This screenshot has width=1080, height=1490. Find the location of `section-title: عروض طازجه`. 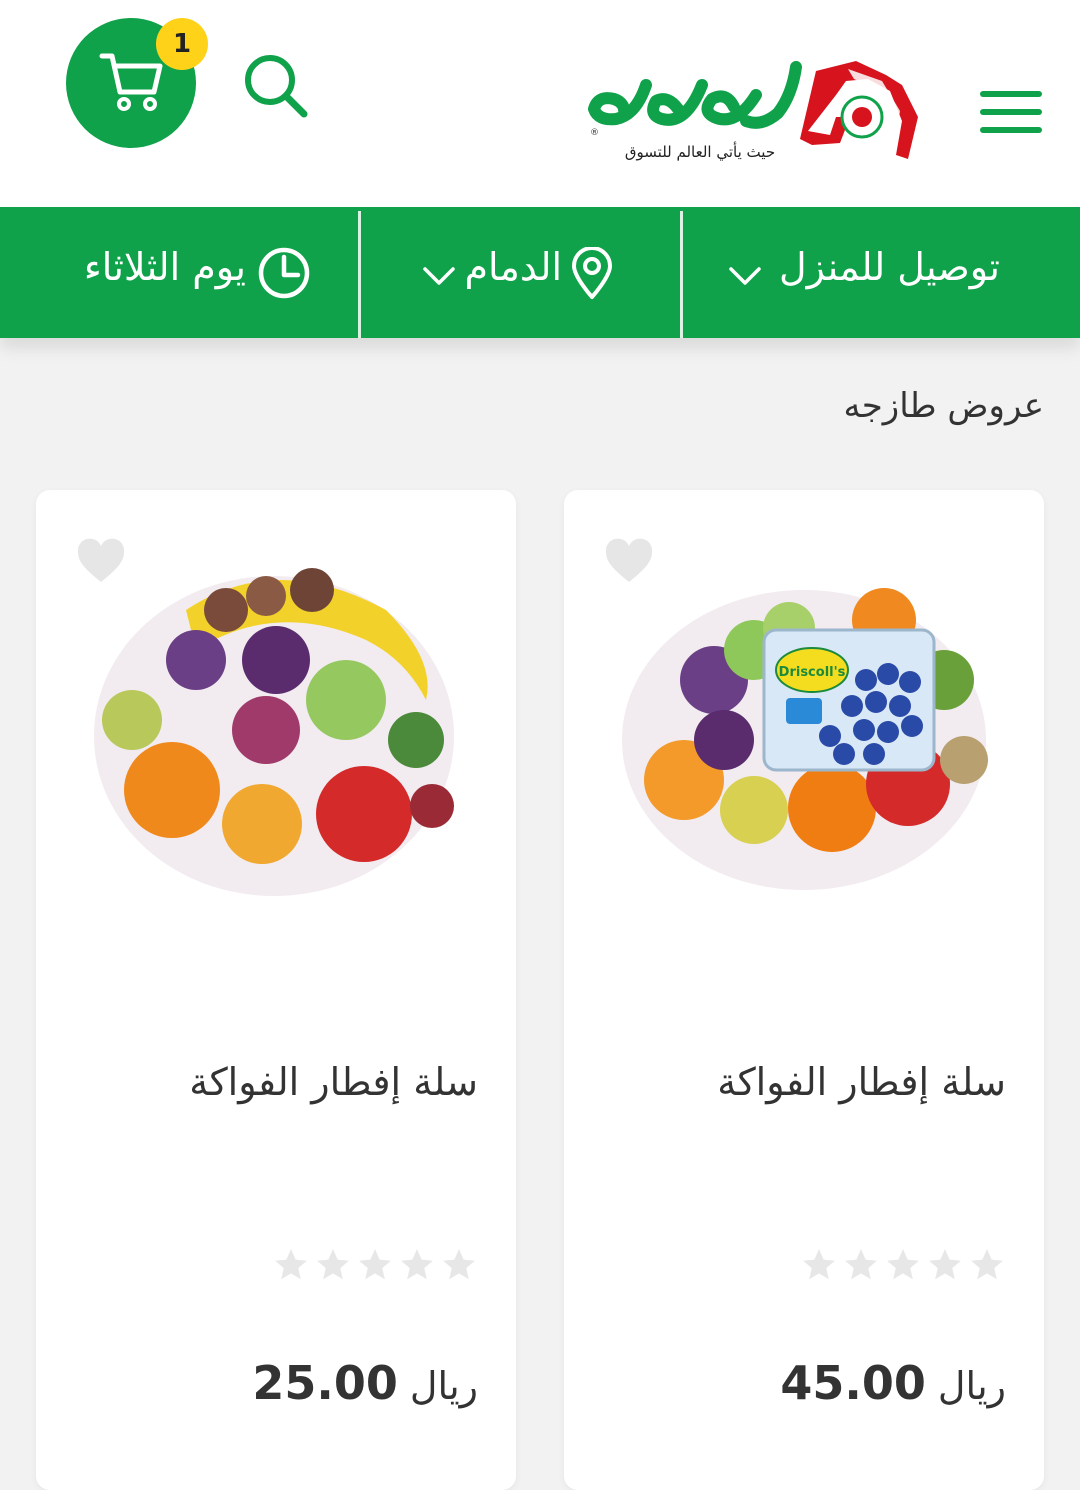

section-title: عروض طازجه is located at coordinates (943, 406).